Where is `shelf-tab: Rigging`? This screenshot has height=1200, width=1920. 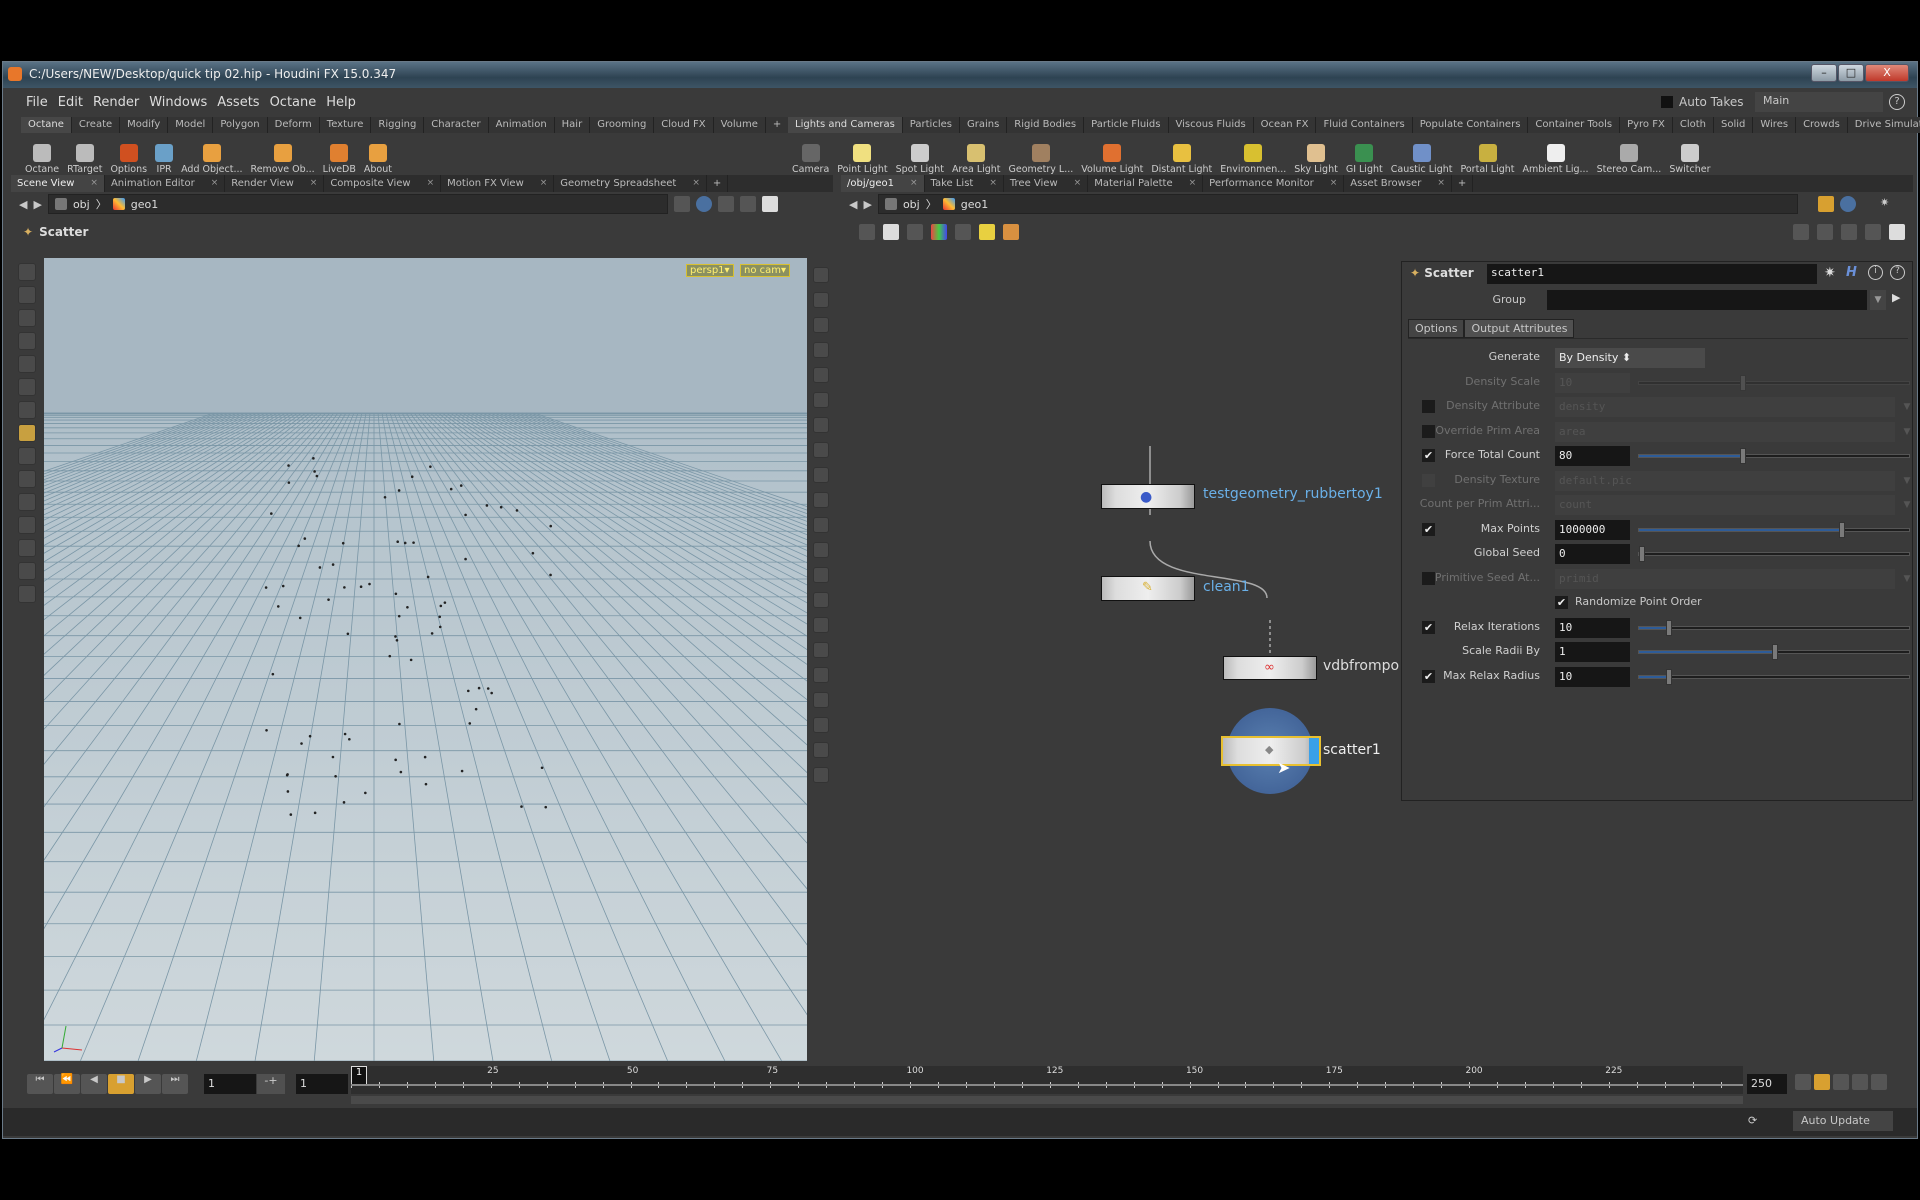
shelf-tab: Rigging is located at coordinates (398, 125).